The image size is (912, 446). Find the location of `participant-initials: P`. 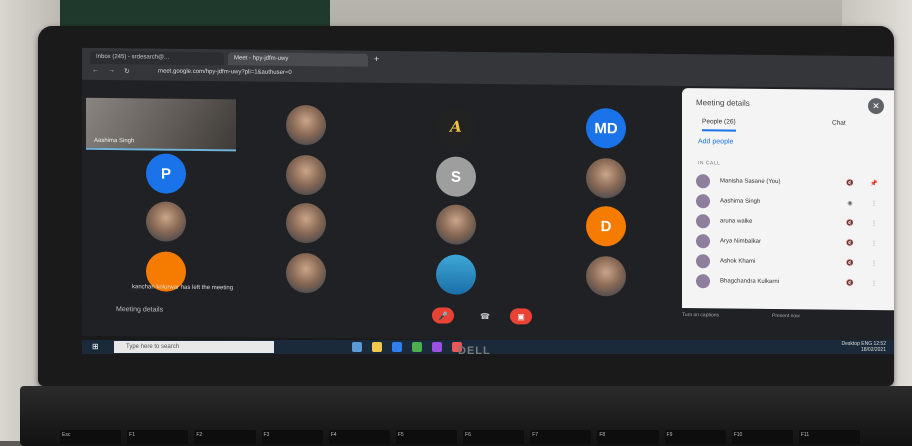

participant-initials: P is located at coordinates (166, 173).